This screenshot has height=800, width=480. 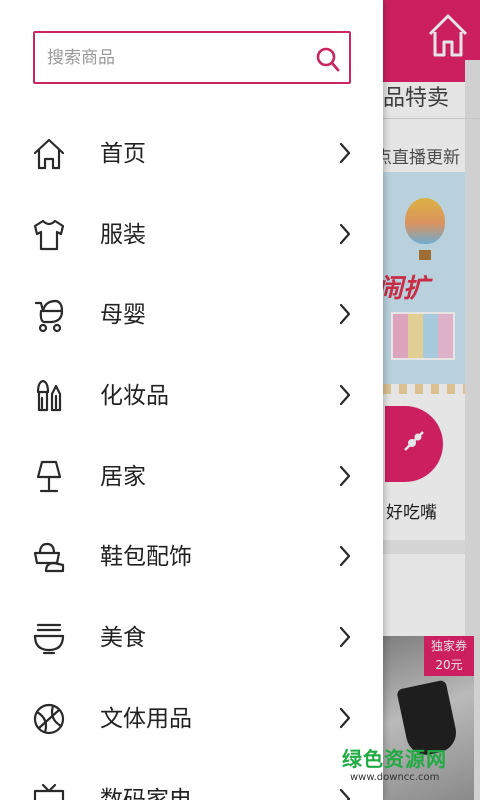 I want to click on menu-item-label: 服装, so click(x=123, y=234).